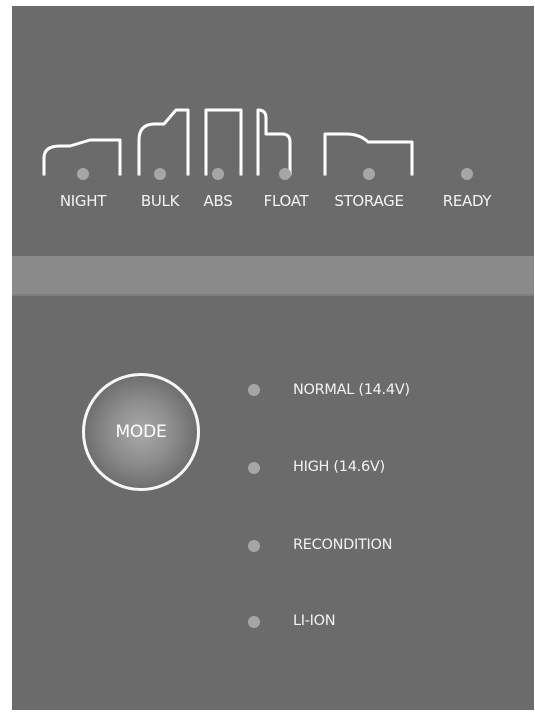 The width and height of the screenshot is (535, 713). I want to click on mode-button: MODE, so click(141, 432).